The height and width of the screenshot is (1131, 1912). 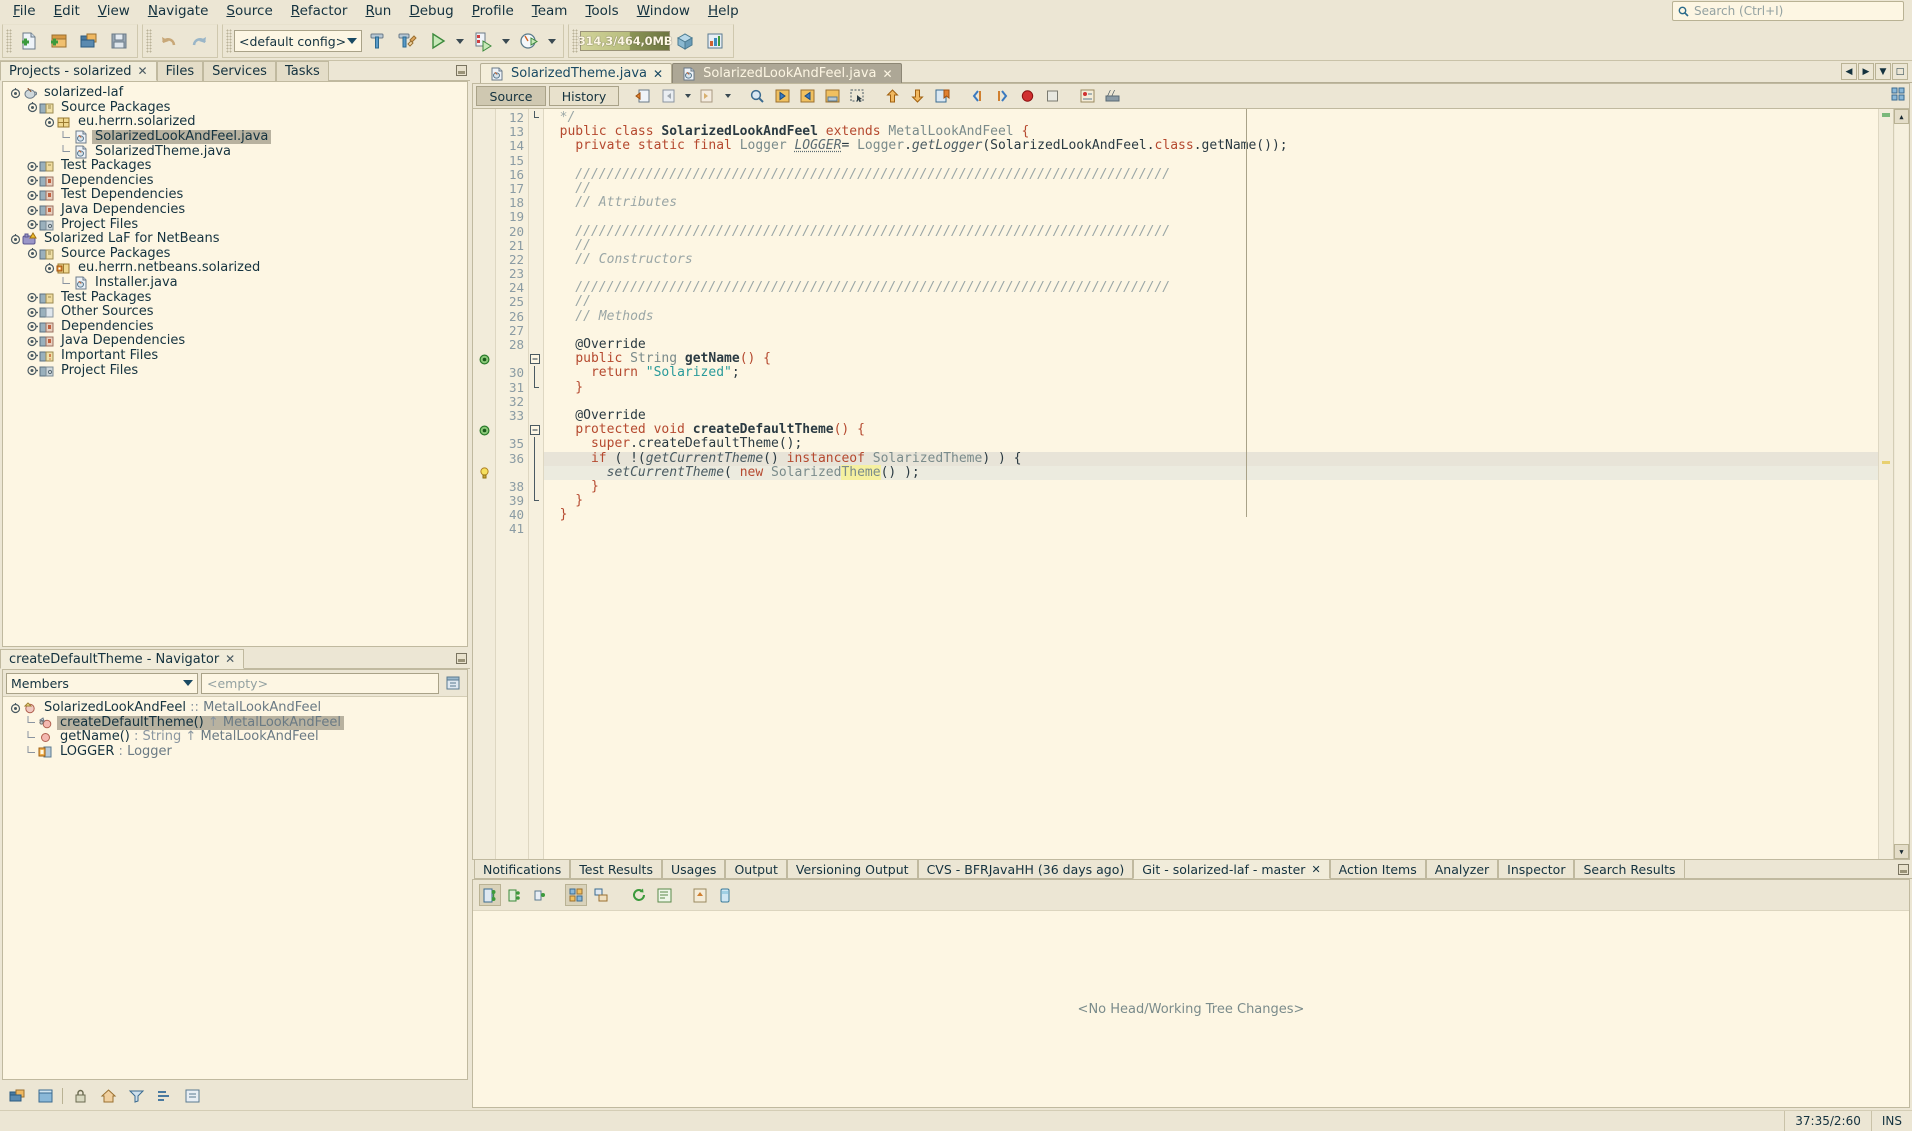 I want to click on output-tab-notifications: Notifications, so click(x=522, y=869).